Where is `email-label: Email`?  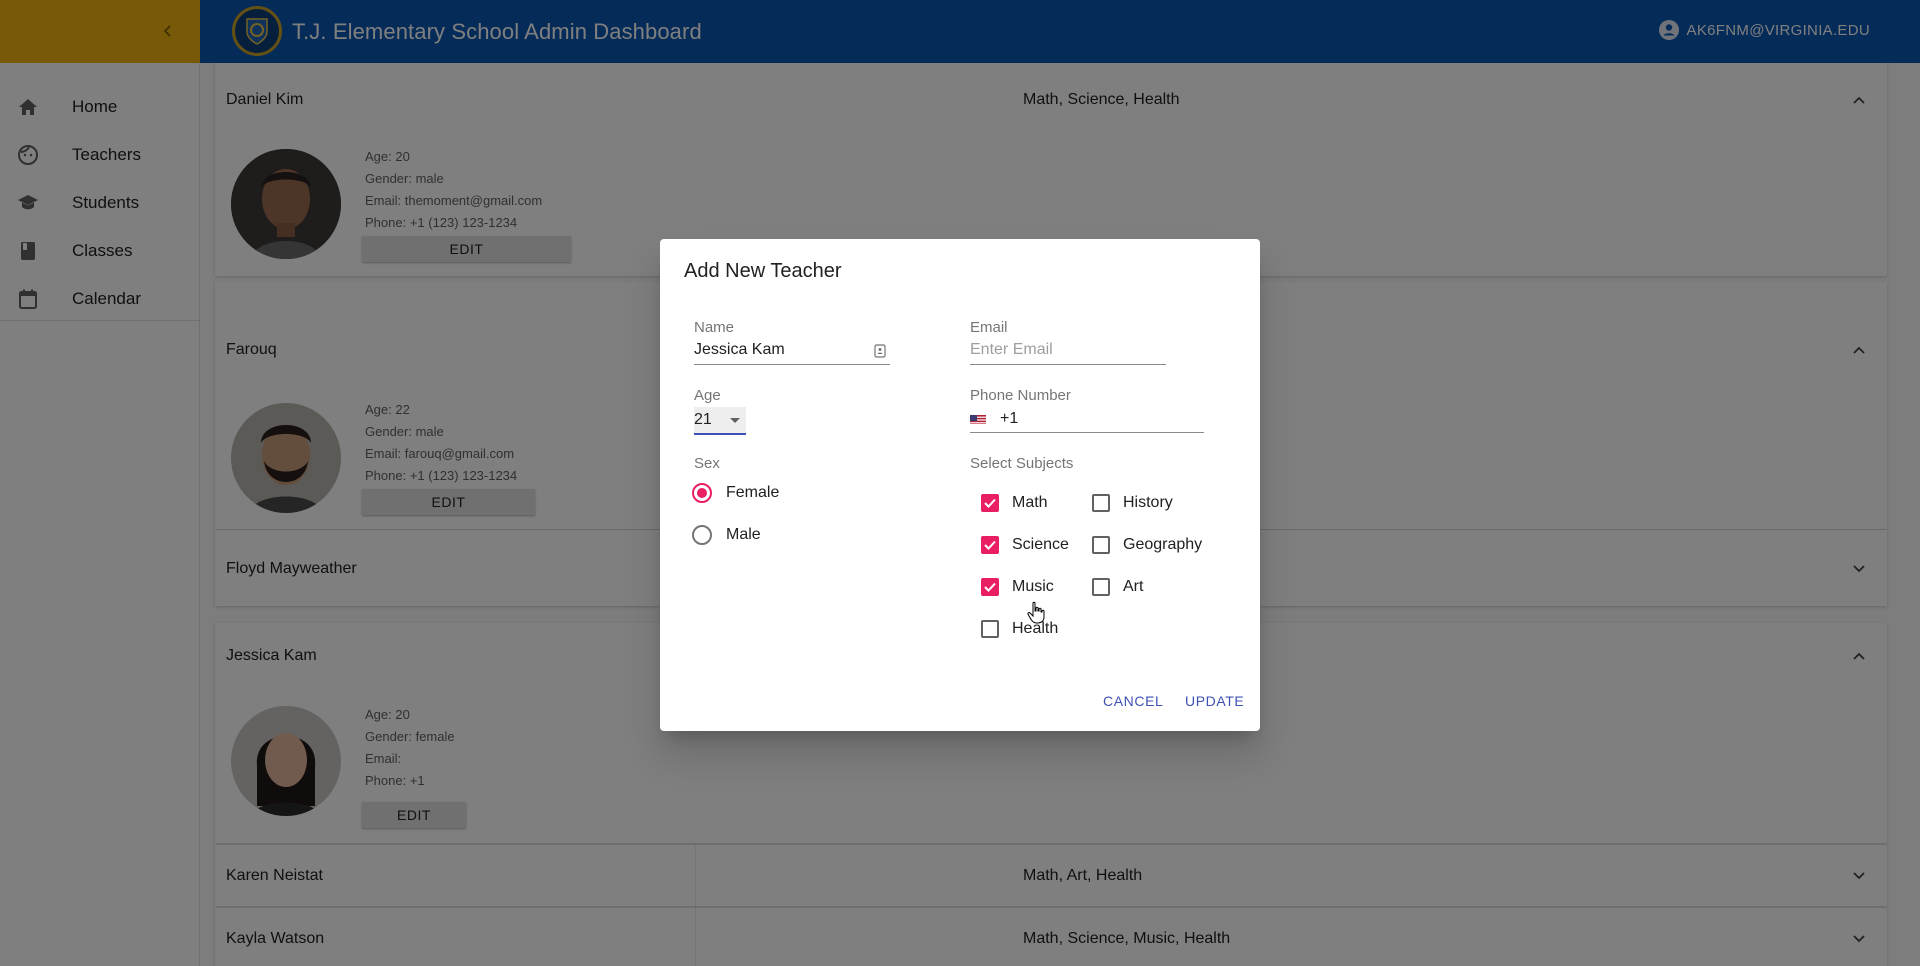 email-label: Email is located at coordinates (989, 327).